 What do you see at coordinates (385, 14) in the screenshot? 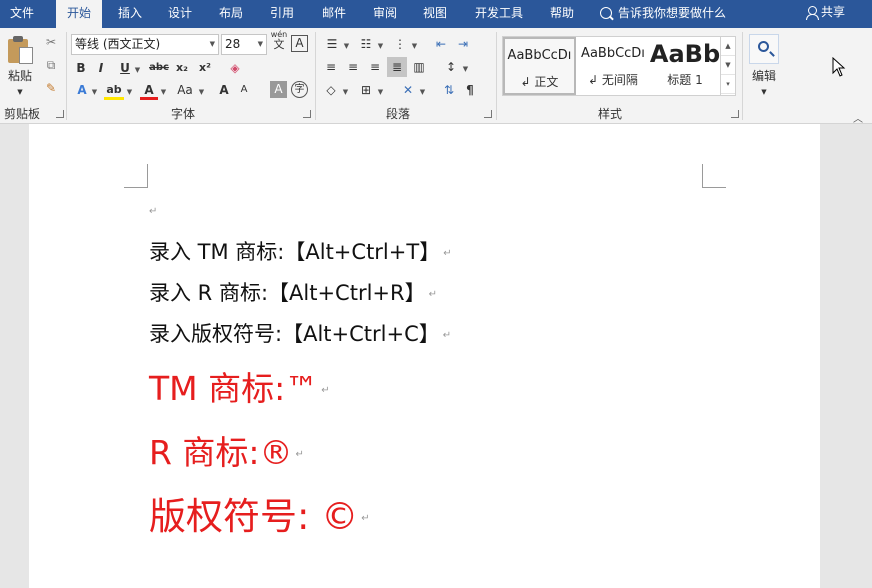
I see `tab-review: 审阅` at bounding box center [385, 14].